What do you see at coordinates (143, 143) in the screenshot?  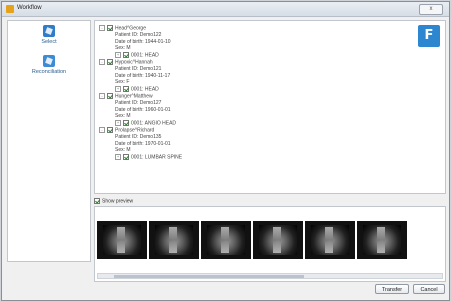 I see `patient-dob: Date of birth: 1970-01-01` at bounding box center [143, 143].